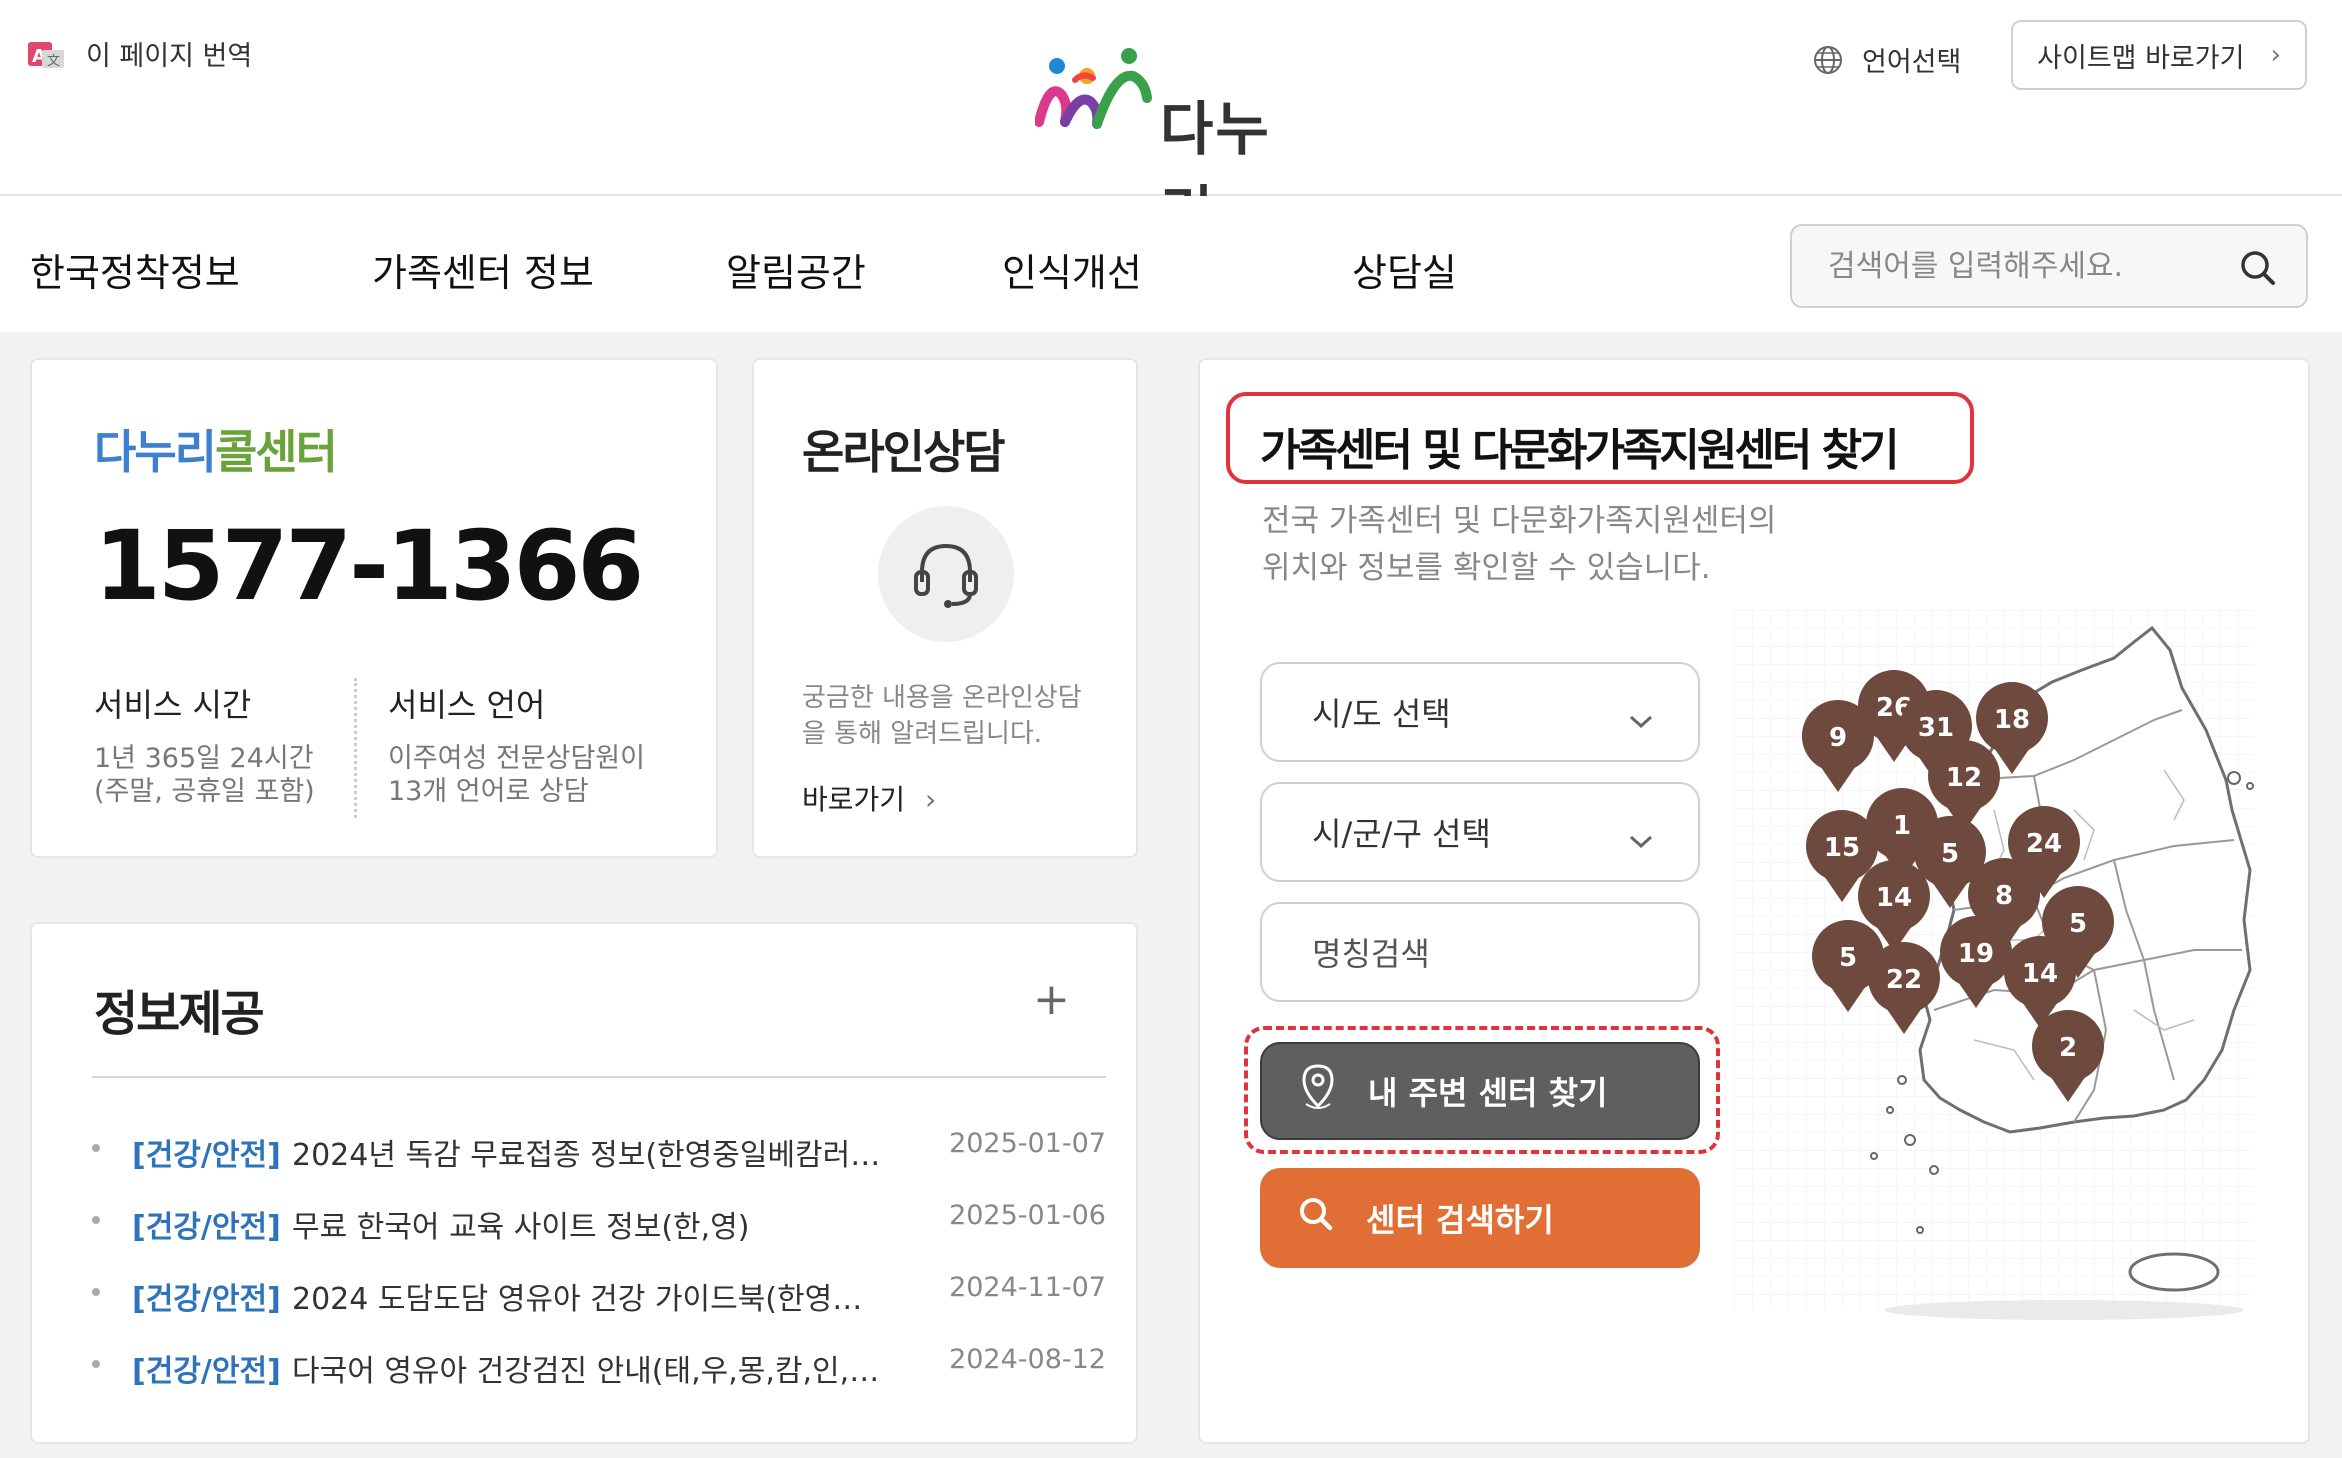  What do you see at coordinates (1842, 848) in the screenshot?
I see `svg-text: 15` at bounding box center [1842, 848].